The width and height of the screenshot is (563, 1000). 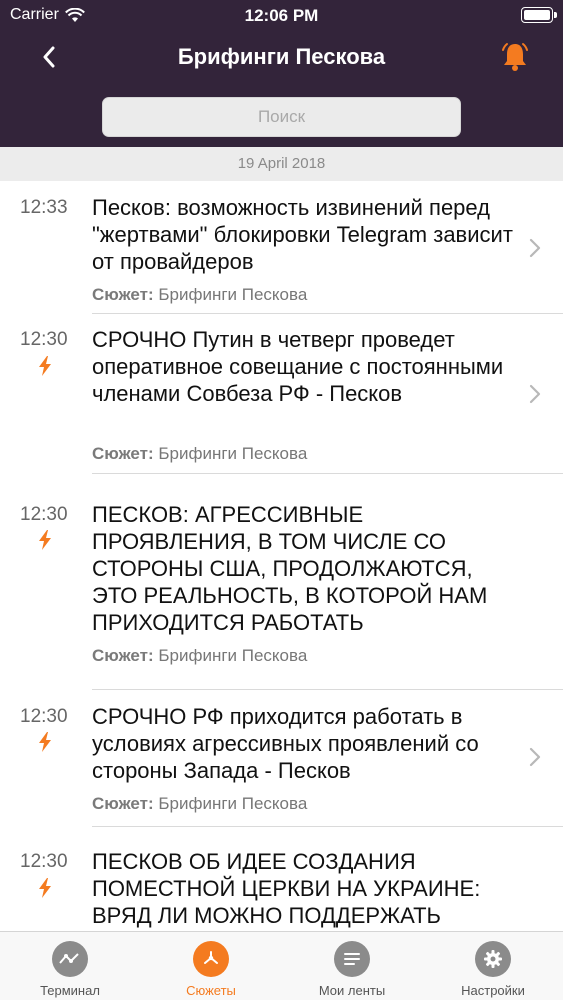 I want to click on tab-label: Терминал, so click(x=70, y=990).